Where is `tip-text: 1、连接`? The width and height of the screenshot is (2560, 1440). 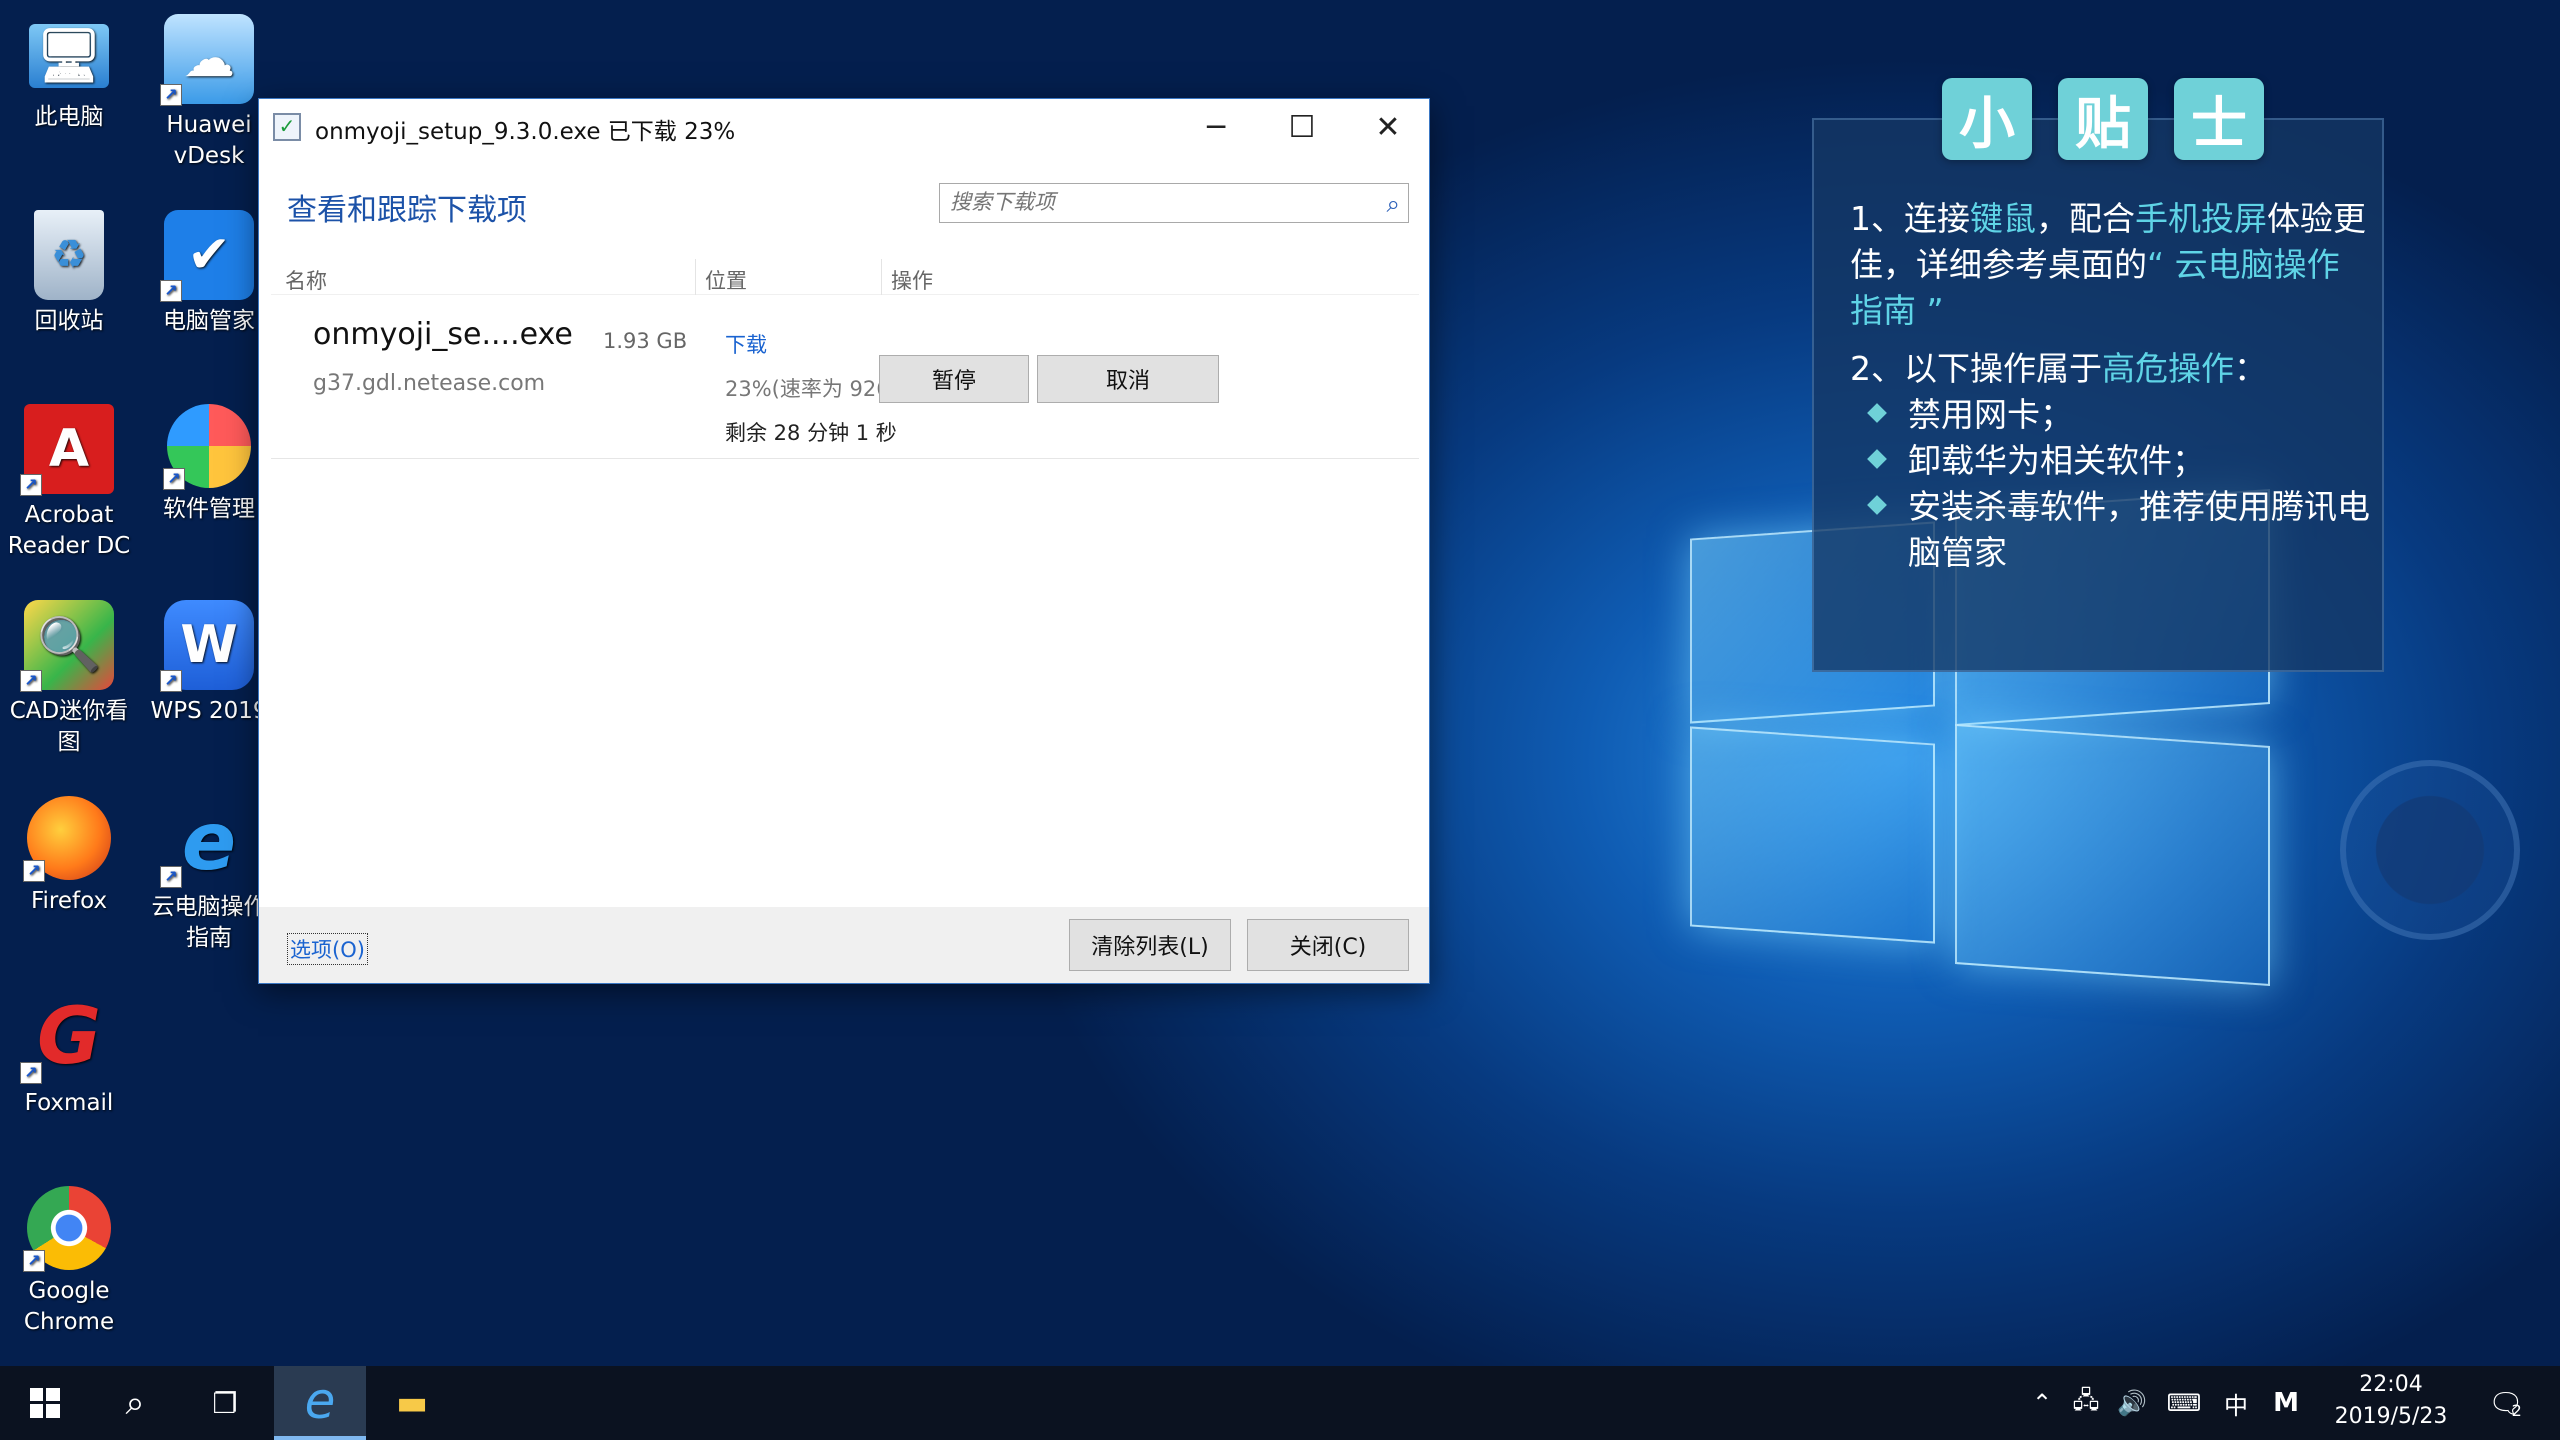 tip-text: 1、连接 is located at coordinates (1910, 218).